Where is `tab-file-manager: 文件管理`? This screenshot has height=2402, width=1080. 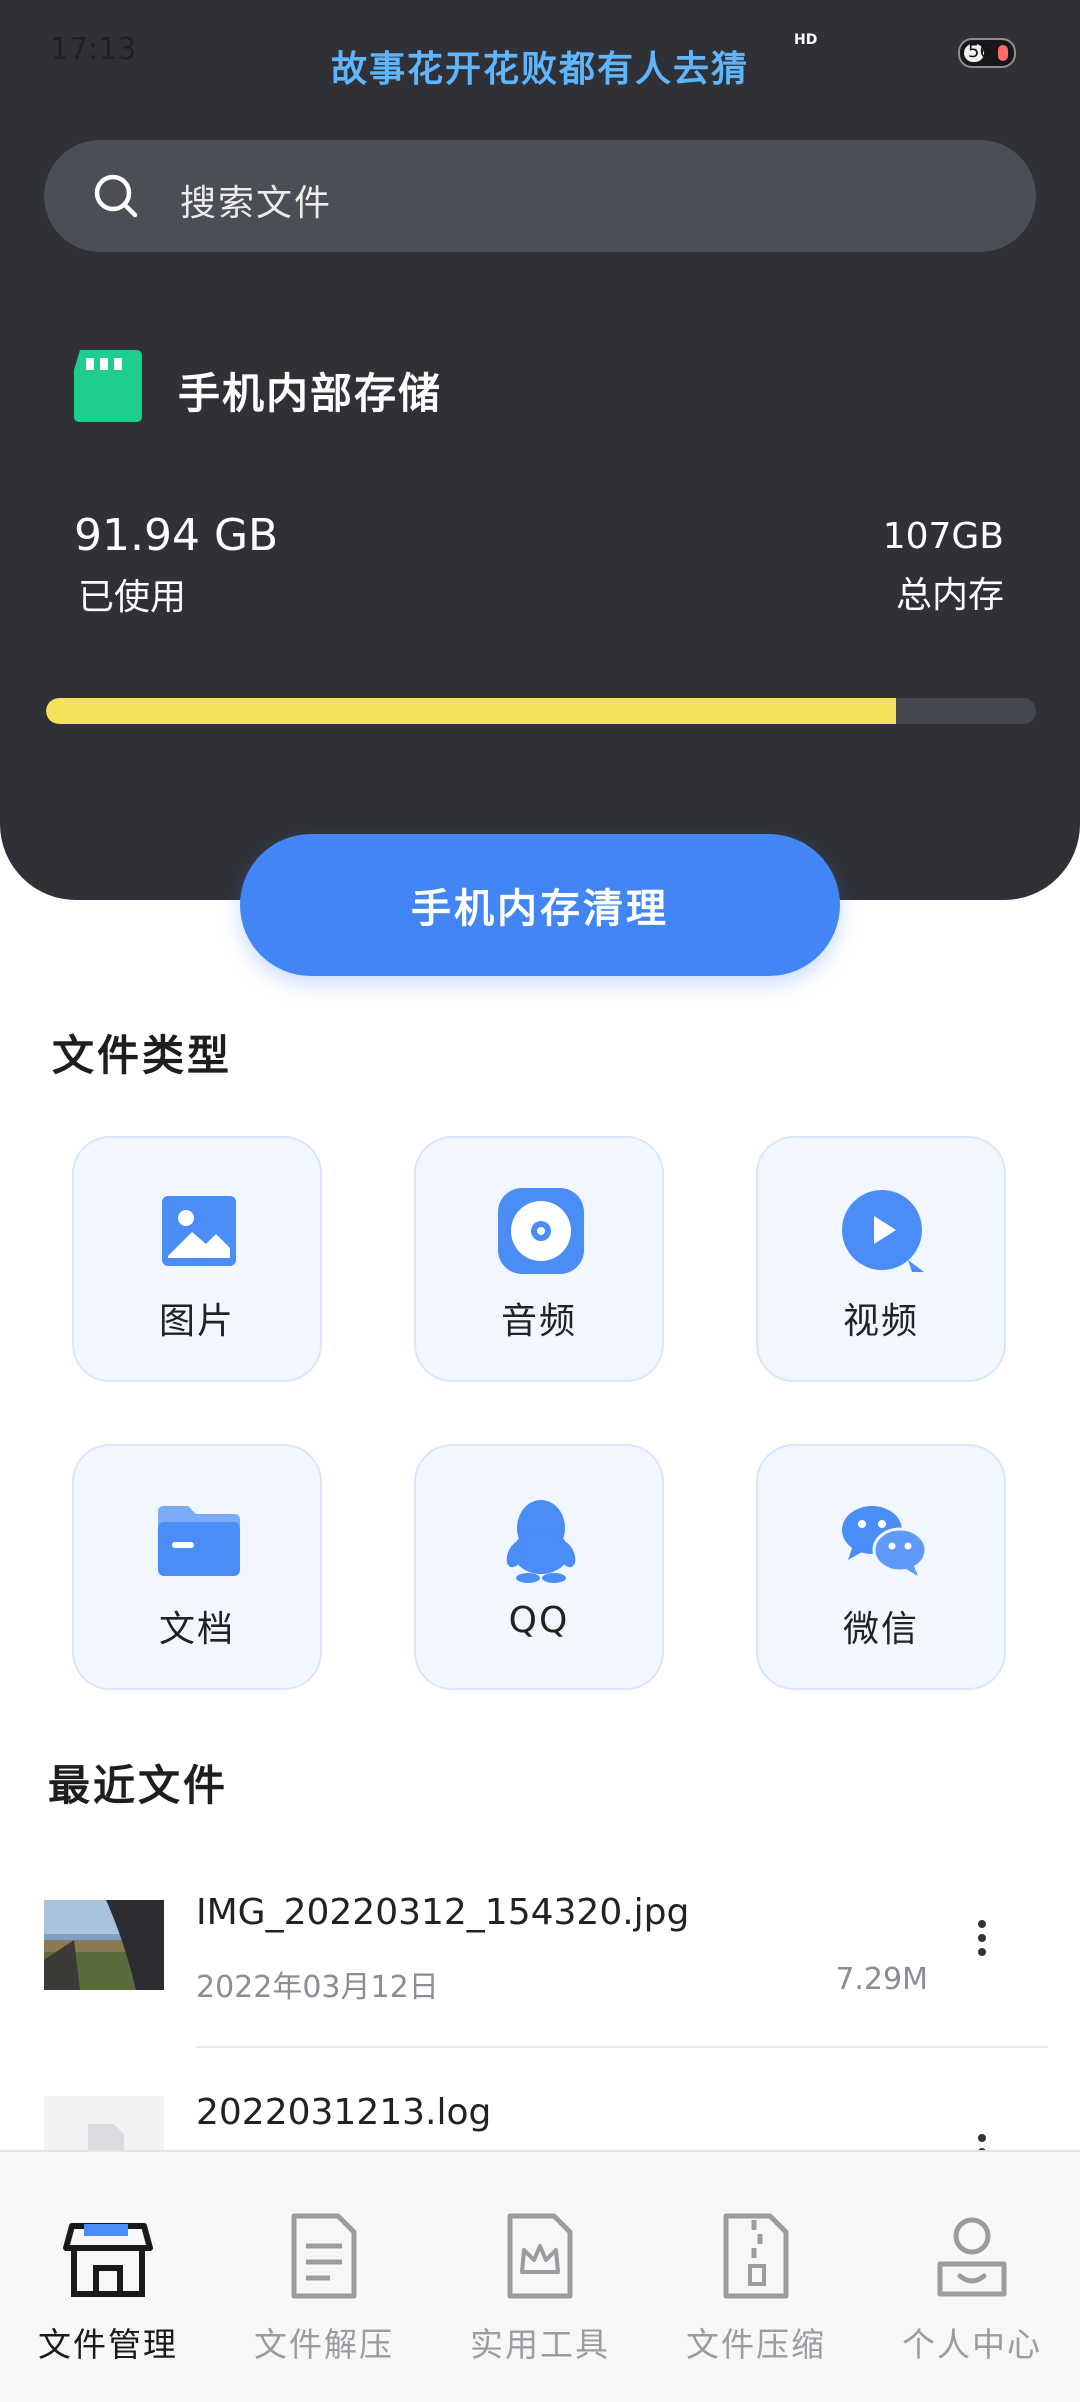 tab-file-manager: 文件管理 is located at coordinates (108, 2277).